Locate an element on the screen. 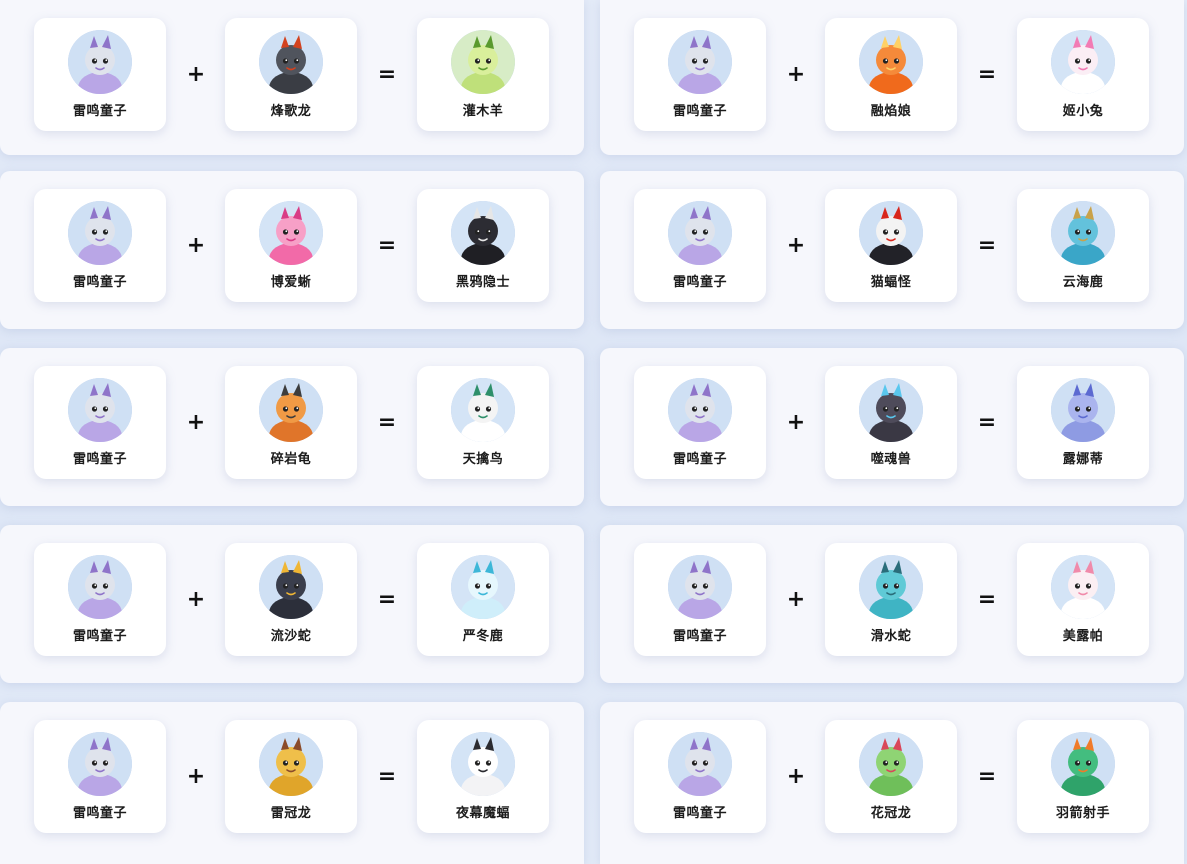 Image resolution: width=1187 pixels, height=864 pixels. huashui-she-icon is located at coordinates (891, 587).